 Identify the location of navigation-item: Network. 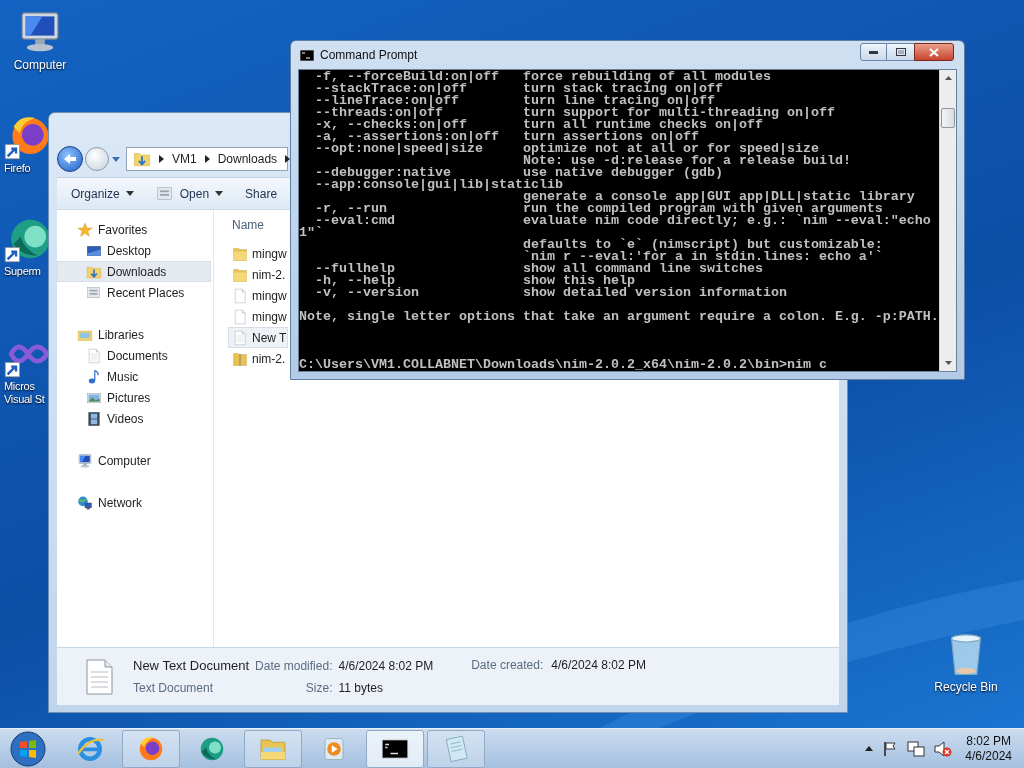
(134, 502).